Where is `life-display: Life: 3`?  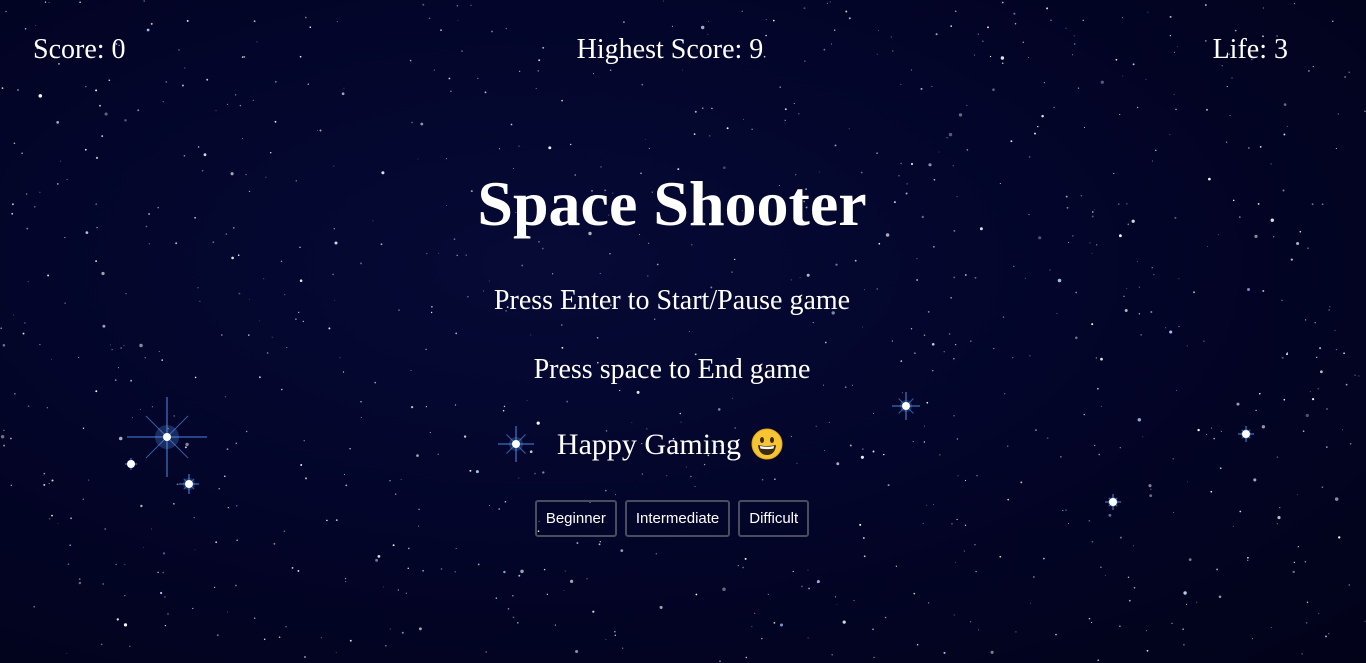
life-display: Life: 3 is located at coordinates (1250, 49).